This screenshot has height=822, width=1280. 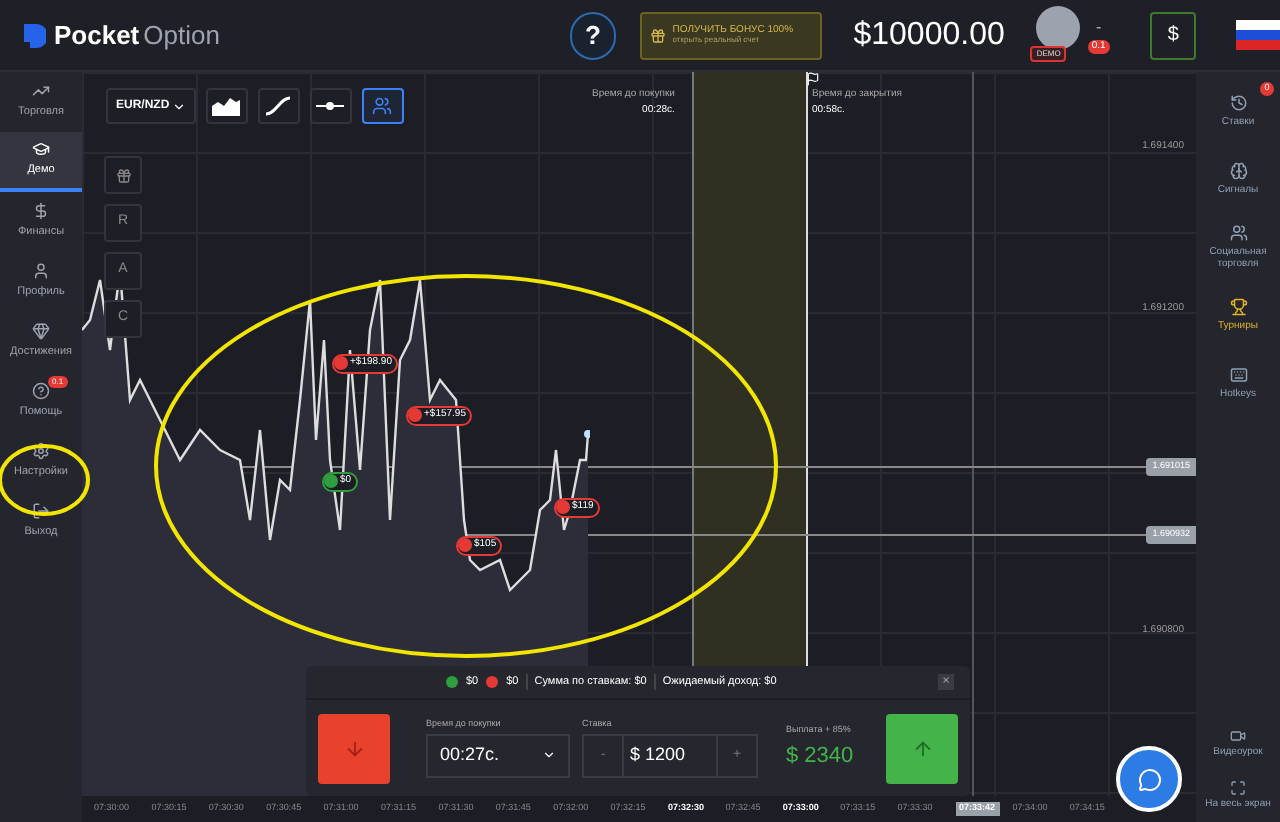 I want to click on line-icon, so click(x=278, y=106).